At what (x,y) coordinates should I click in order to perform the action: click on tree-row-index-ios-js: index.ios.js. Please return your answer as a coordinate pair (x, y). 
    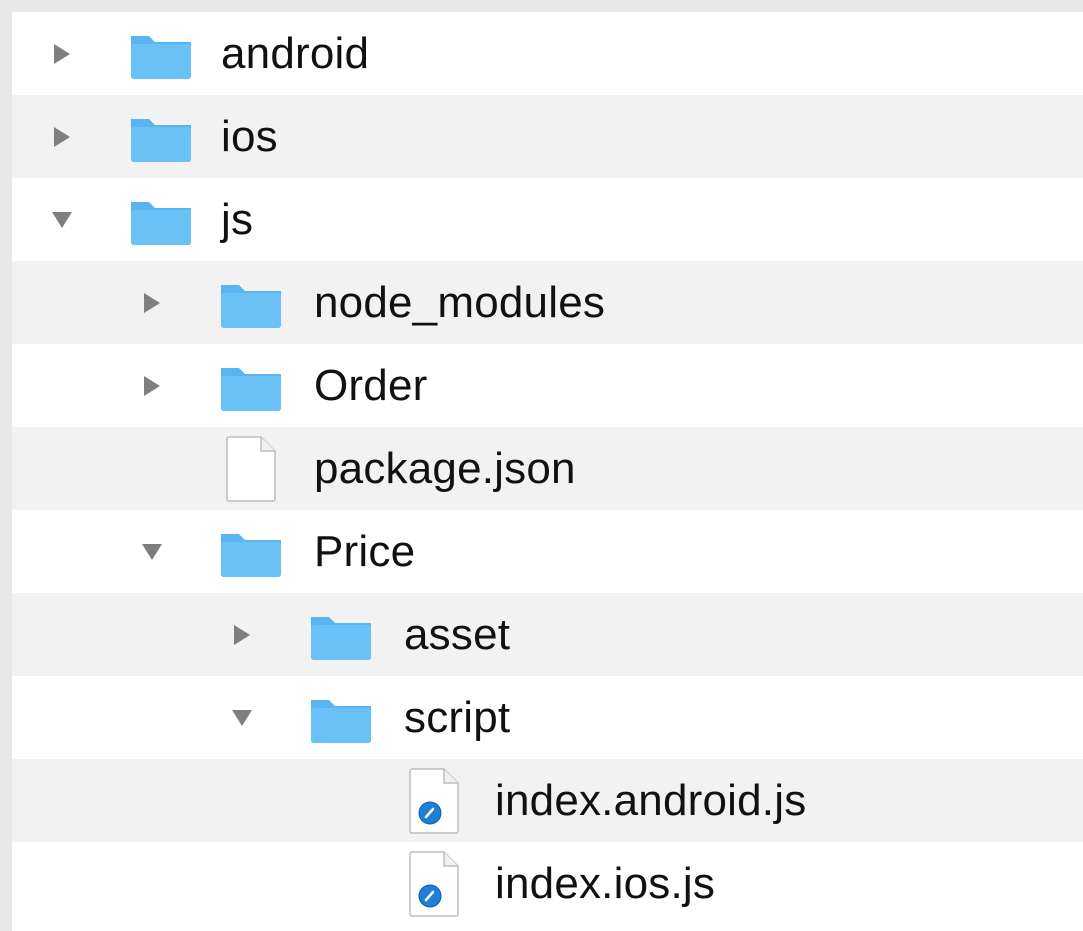
    Looking at the image, I should click on (547, 883).